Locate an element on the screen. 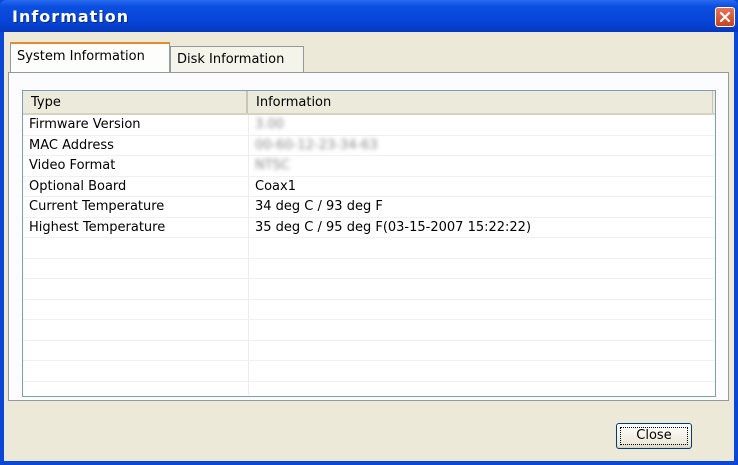  dialog-footer: Close is located at coordinates (369, 435).